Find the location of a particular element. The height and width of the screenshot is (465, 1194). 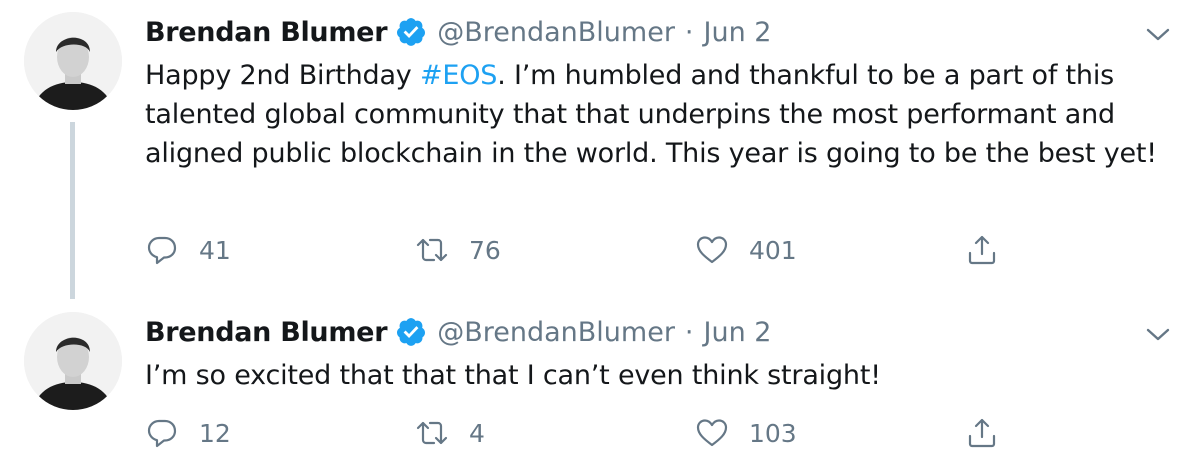

retweet-count: 76 is located at coordinates (485, 250).